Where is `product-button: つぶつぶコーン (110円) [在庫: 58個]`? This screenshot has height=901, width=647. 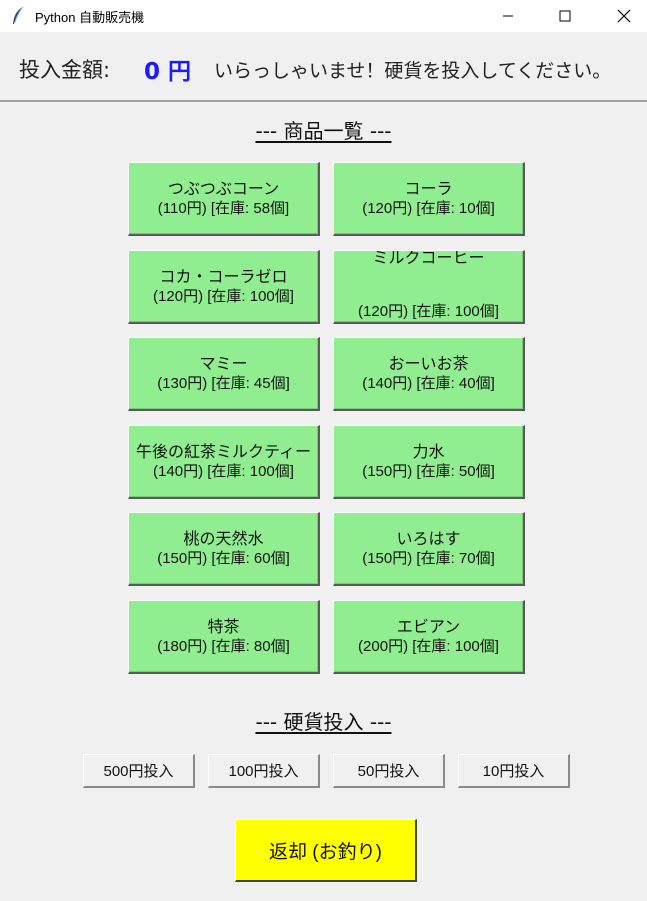
product-button: つぶつぶコーン (110円) [在庫: 58個] is located at coordinates (224, 199).